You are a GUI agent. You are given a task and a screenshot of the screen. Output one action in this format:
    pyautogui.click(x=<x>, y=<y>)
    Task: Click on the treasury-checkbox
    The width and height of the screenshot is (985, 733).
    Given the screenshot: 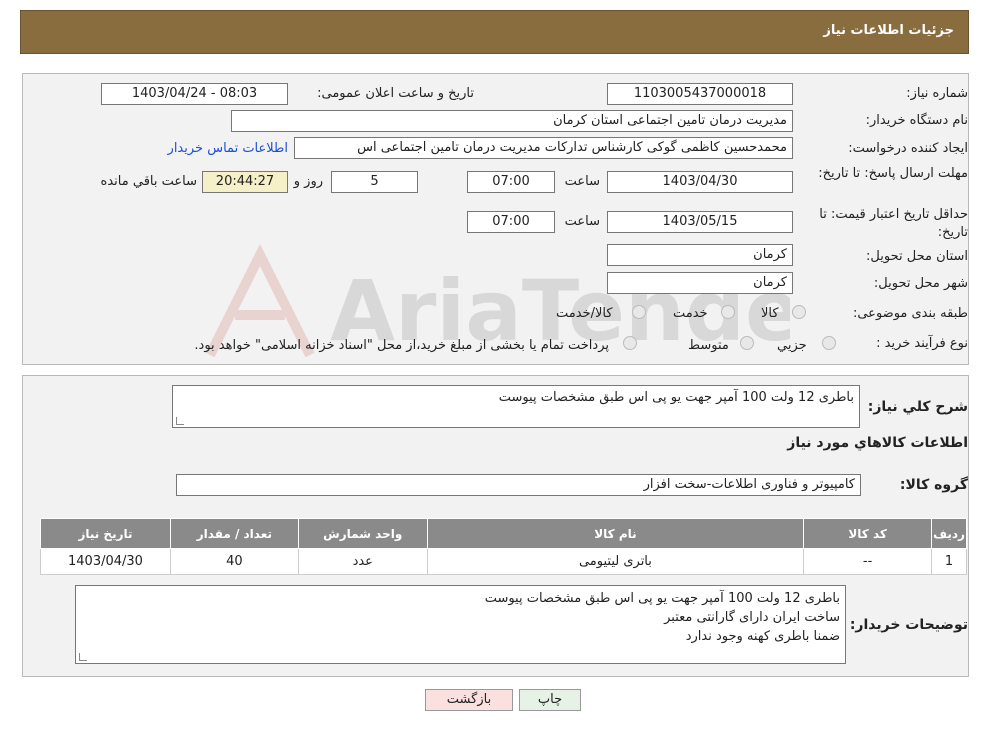 What is the action you would take?
    pyautogui.click(x=630, y=343)
    